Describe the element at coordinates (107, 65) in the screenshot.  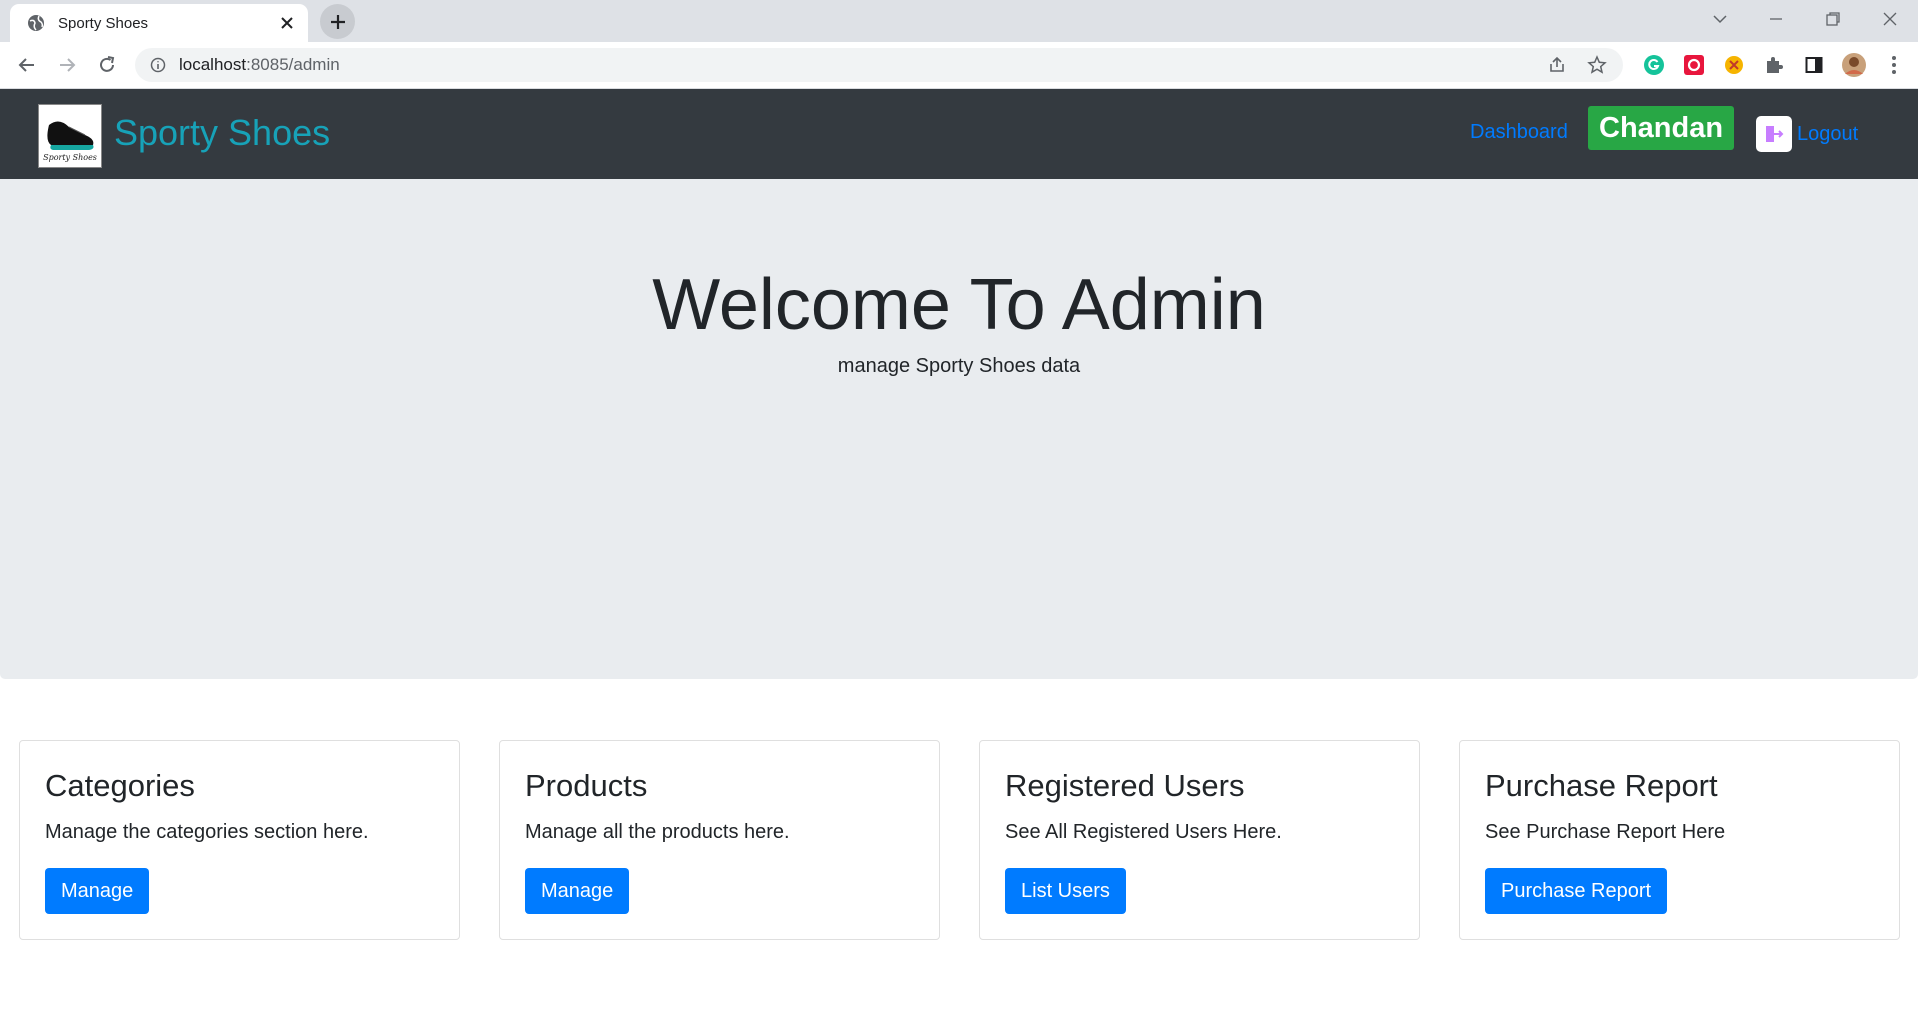
I see `reload-icon` at that location.